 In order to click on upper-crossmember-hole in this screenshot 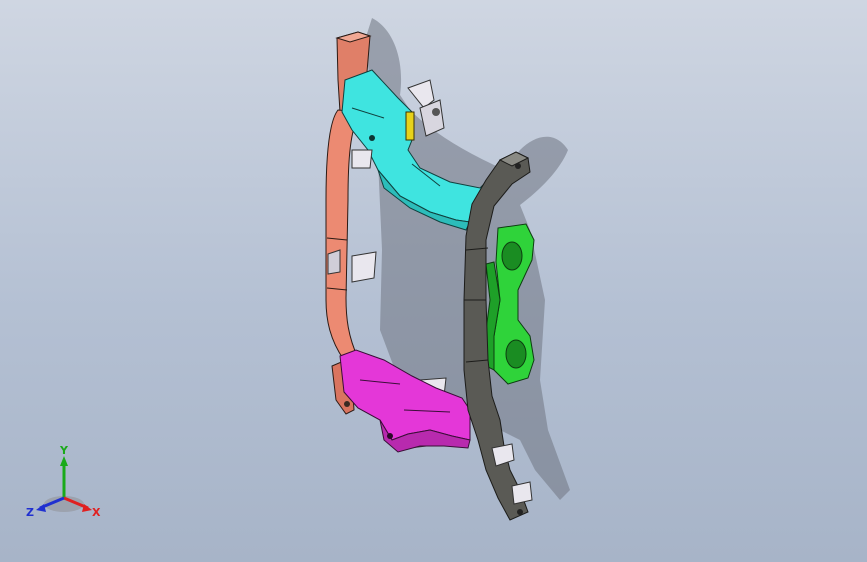, I will do `click(372, 138)`.